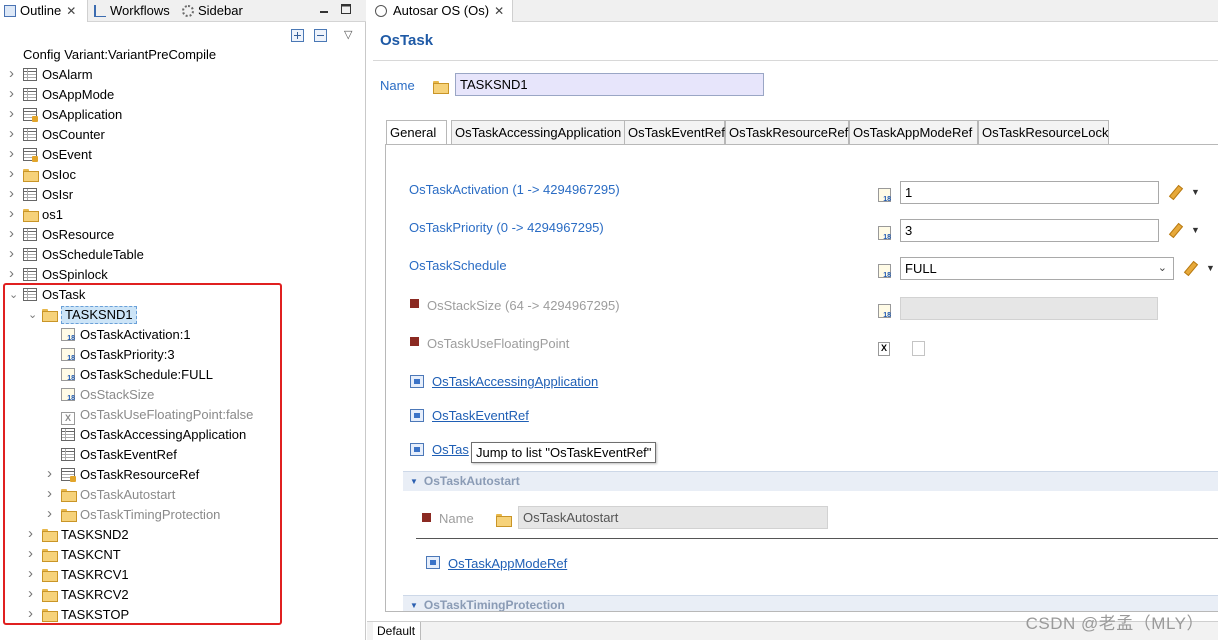 This screenshot has width=1218, height=640. I want to click on tab-sidebar: Sidebar, so click(212, 11).